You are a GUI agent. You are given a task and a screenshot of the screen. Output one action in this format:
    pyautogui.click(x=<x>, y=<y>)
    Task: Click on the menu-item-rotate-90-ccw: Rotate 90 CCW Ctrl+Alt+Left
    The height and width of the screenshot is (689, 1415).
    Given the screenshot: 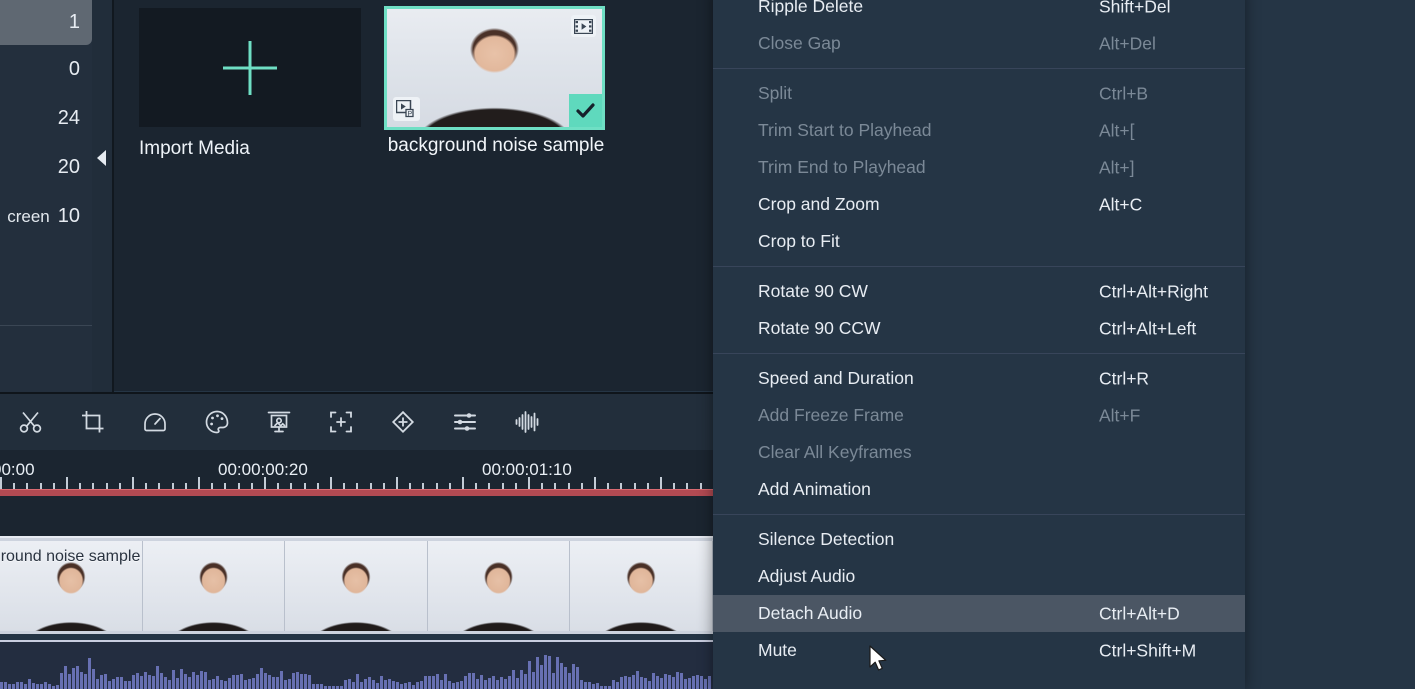 What is the action you would take?
    pyautogui.click(x=979, y=328)
    